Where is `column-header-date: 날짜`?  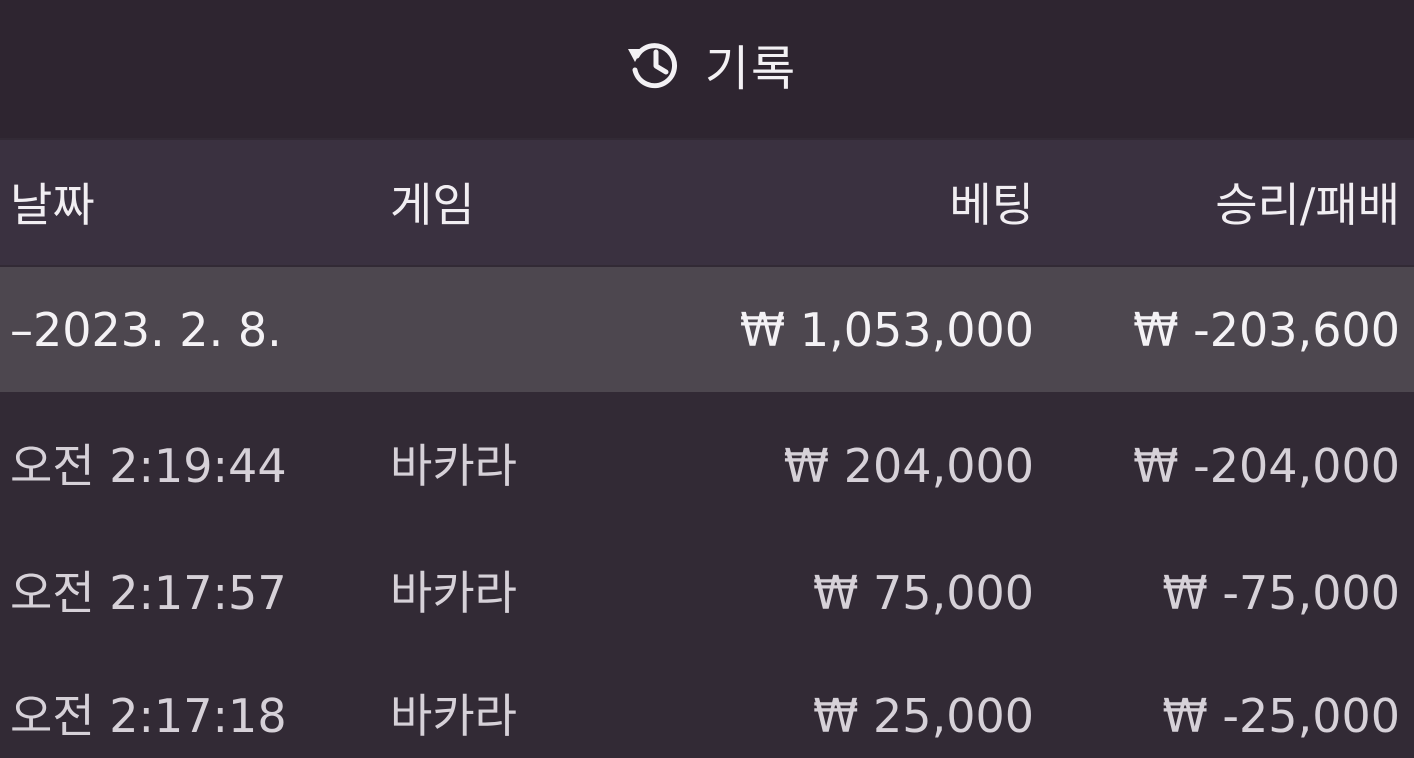
column-header-date: 날짜 is located at coordinates (52, 205).